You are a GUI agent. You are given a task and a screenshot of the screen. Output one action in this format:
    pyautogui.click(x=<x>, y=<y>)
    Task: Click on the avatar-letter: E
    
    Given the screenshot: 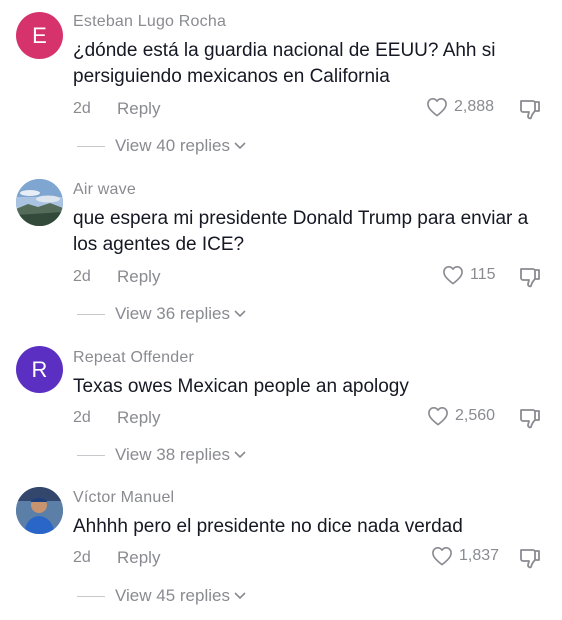 What is the action you would take?
    pyautogui.click(x=39, y=35)
    